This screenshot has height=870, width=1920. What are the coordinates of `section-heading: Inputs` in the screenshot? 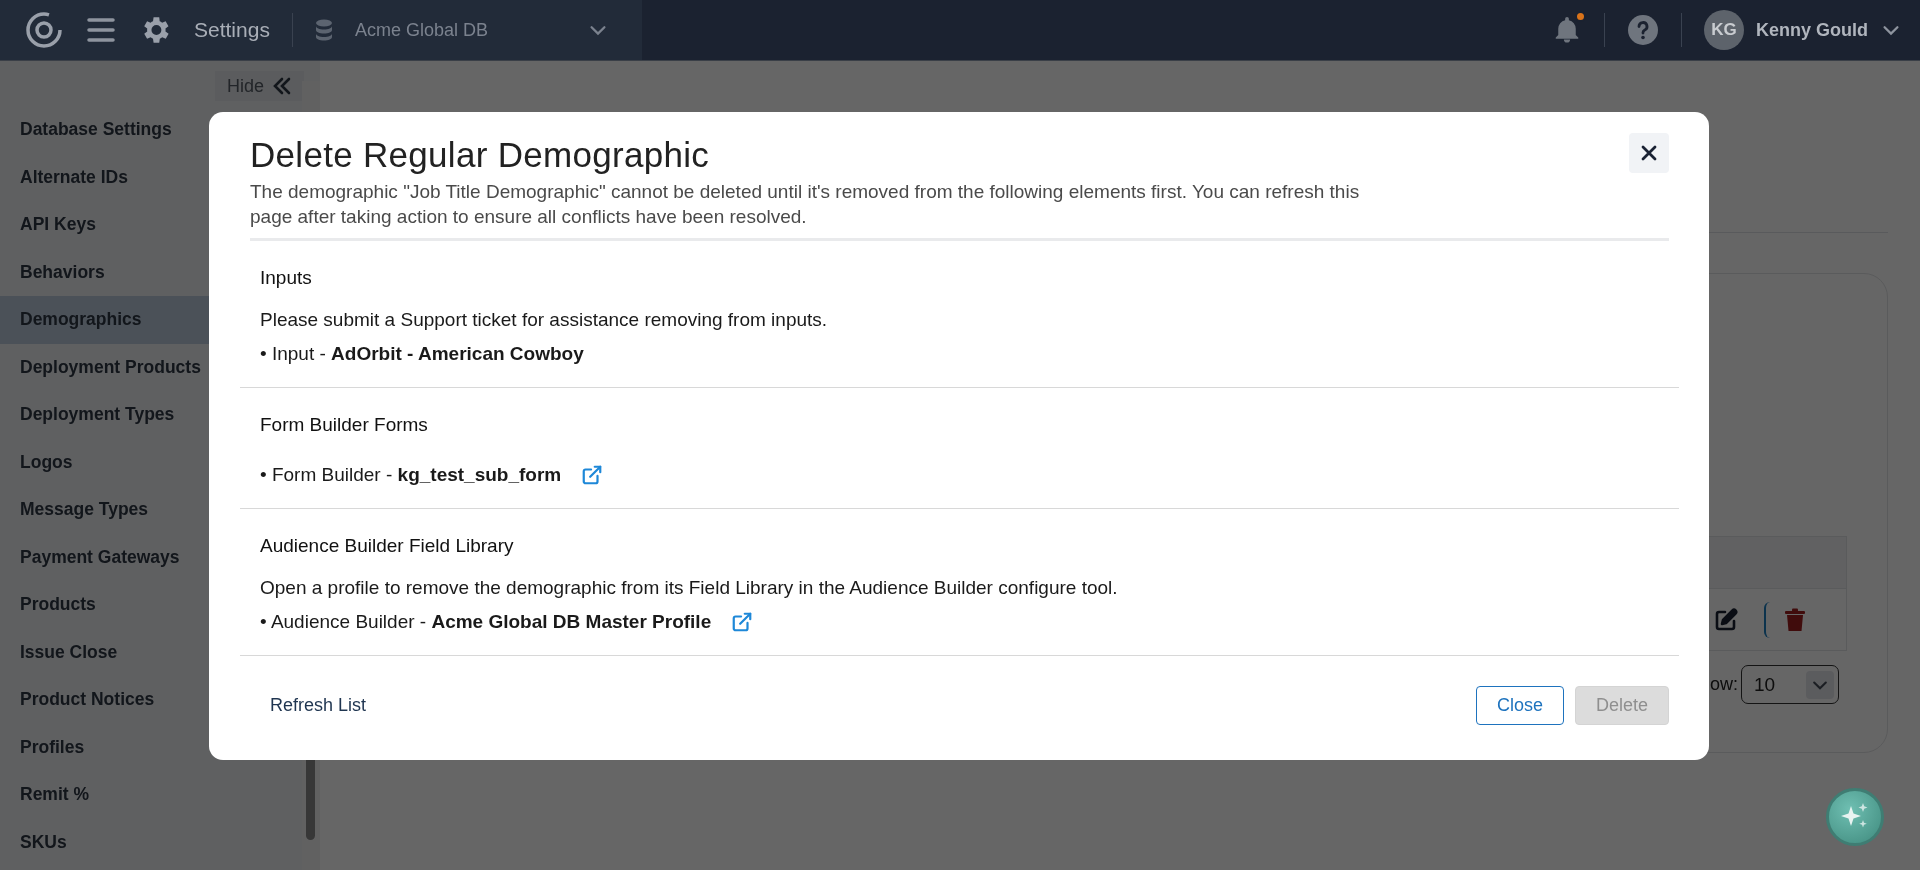 It's located at (286, 278).